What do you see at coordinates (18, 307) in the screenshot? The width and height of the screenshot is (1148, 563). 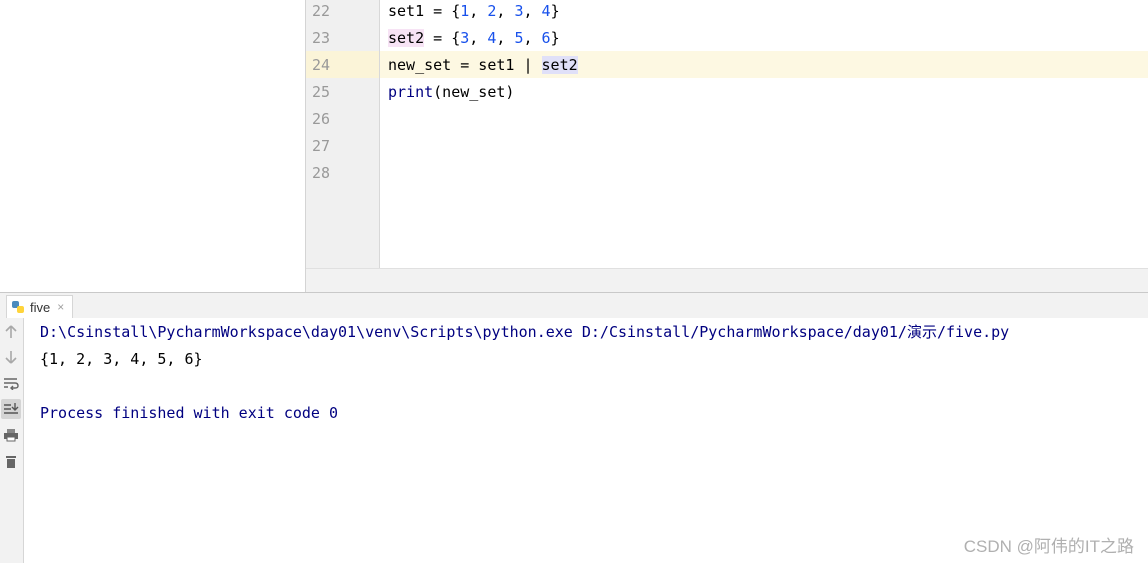 I see `python-icon` at bounding box center [18, 307].